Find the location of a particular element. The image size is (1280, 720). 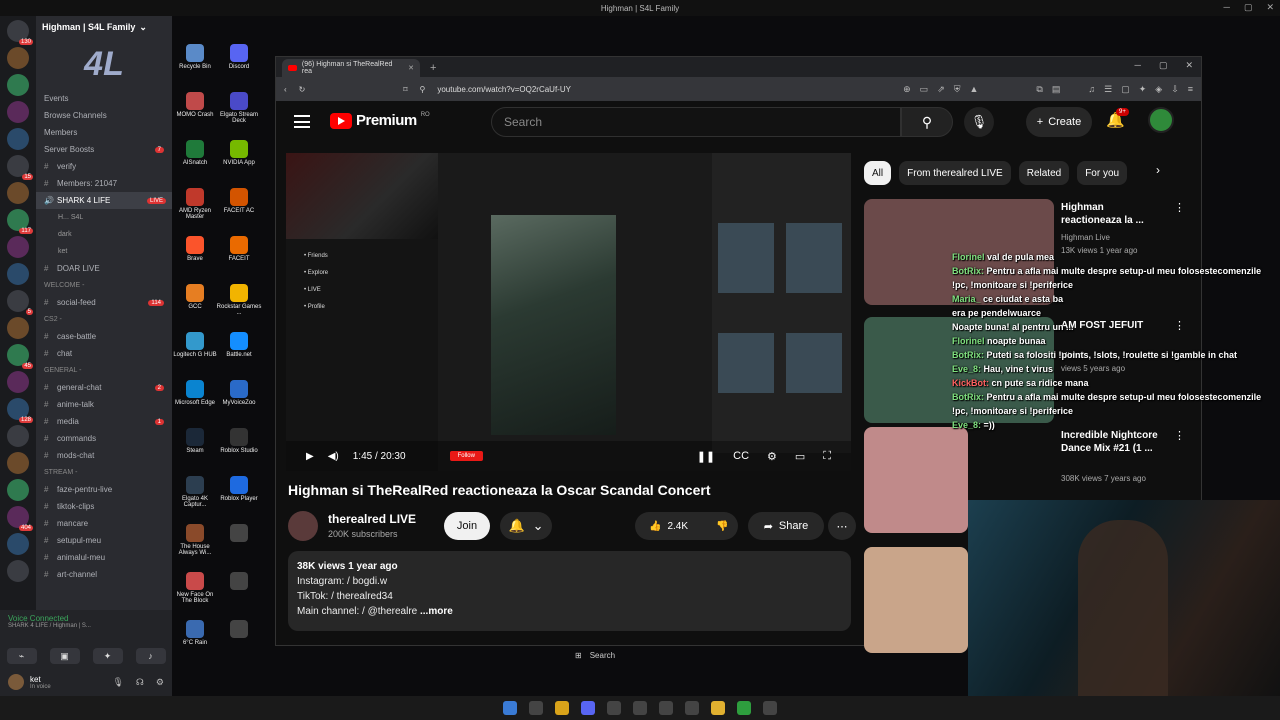

desktop-icon: Roblox Player is located at coordinates (239, 489).